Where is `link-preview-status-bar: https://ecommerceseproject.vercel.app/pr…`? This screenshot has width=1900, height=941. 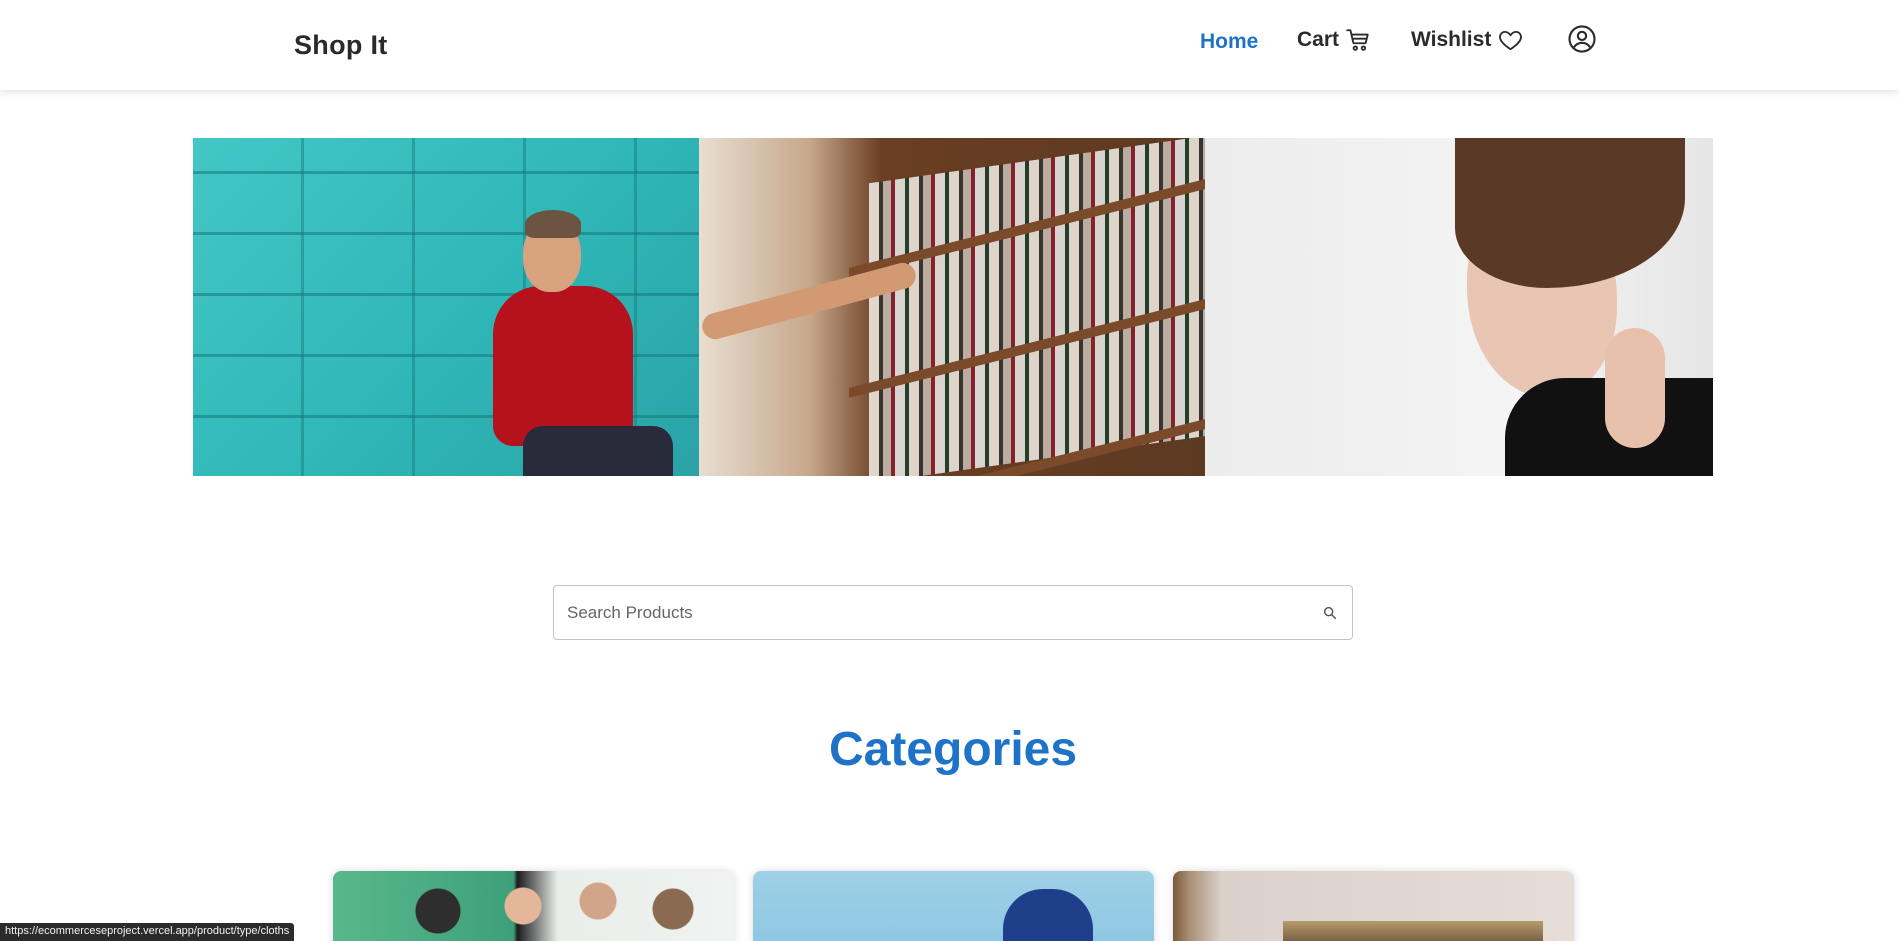
link-preview-status-bar: https://ecommerceseproject.vercel.app/pr… is located at coordinates (147, 932).